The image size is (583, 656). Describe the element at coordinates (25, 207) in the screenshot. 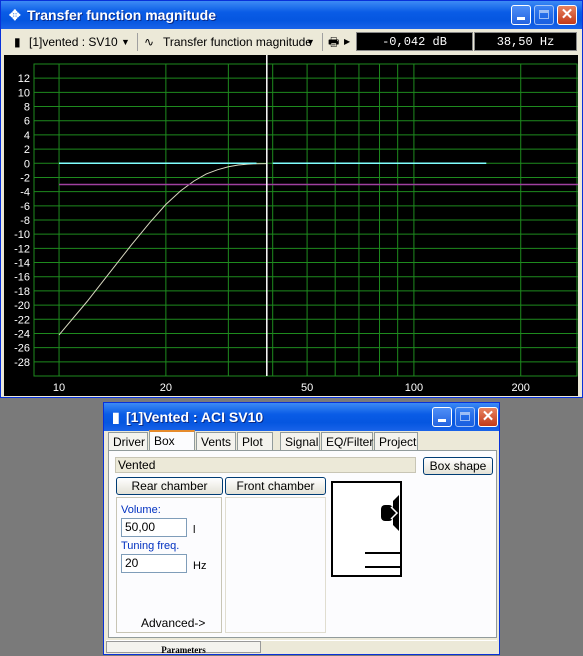

I see `y-tick-label: -6` at that location.